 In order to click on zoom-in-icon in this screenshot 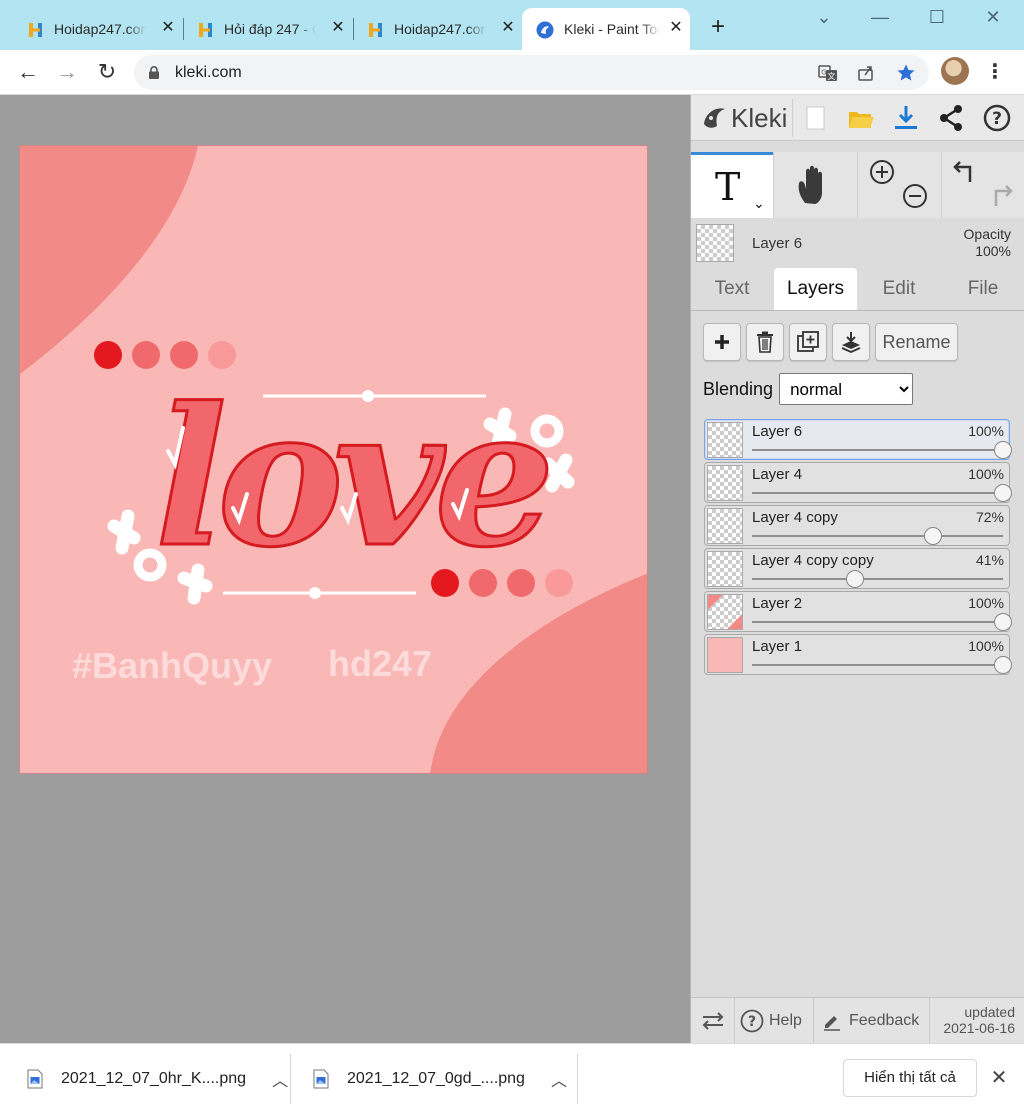, I will do `click(882, 172)`.